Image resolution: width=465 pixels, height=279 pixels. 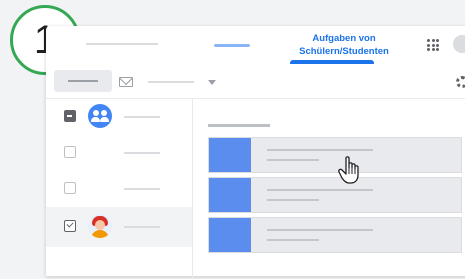 What do you see at coordinates (100, 116) in the screenshot?
I see `group-icon` at bounding box center [100, 116].